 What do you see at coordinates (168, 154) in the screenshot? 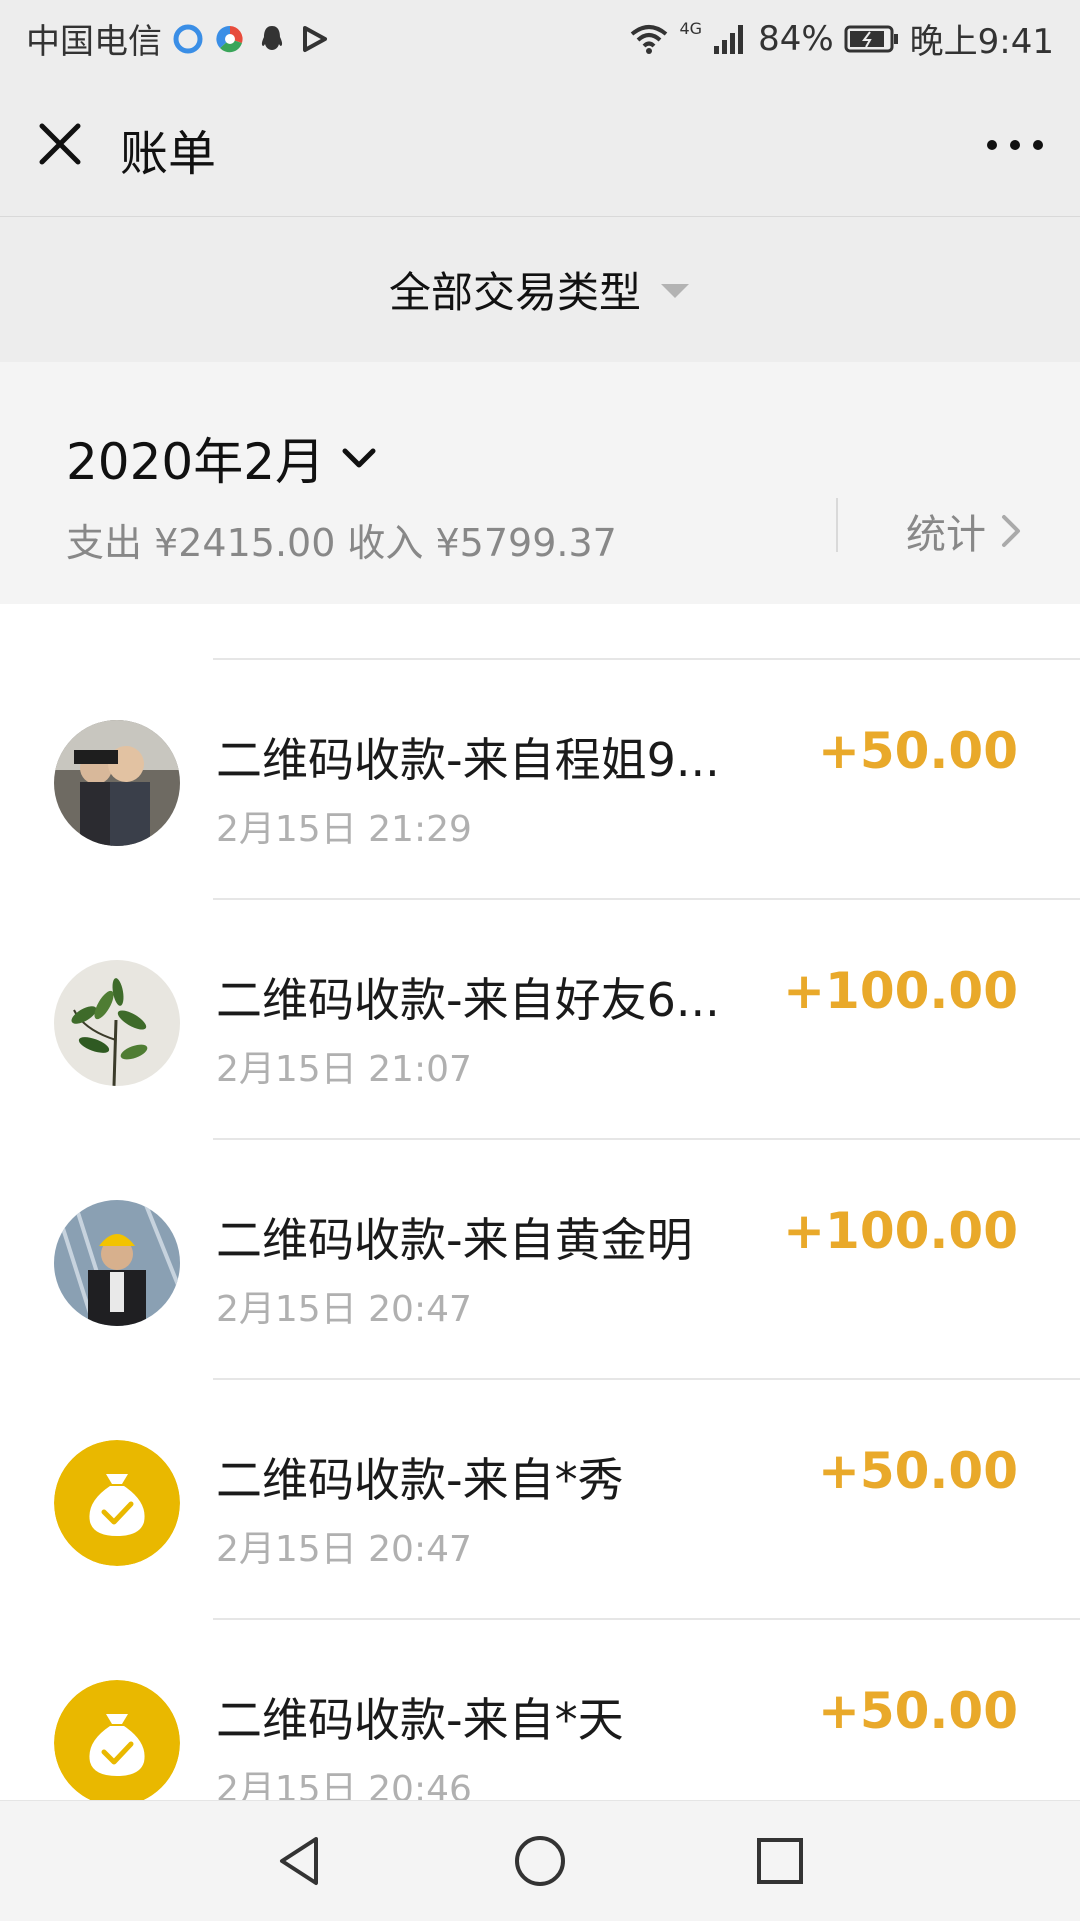
I see `page-title: 账单` at bounding box center [168, 154].